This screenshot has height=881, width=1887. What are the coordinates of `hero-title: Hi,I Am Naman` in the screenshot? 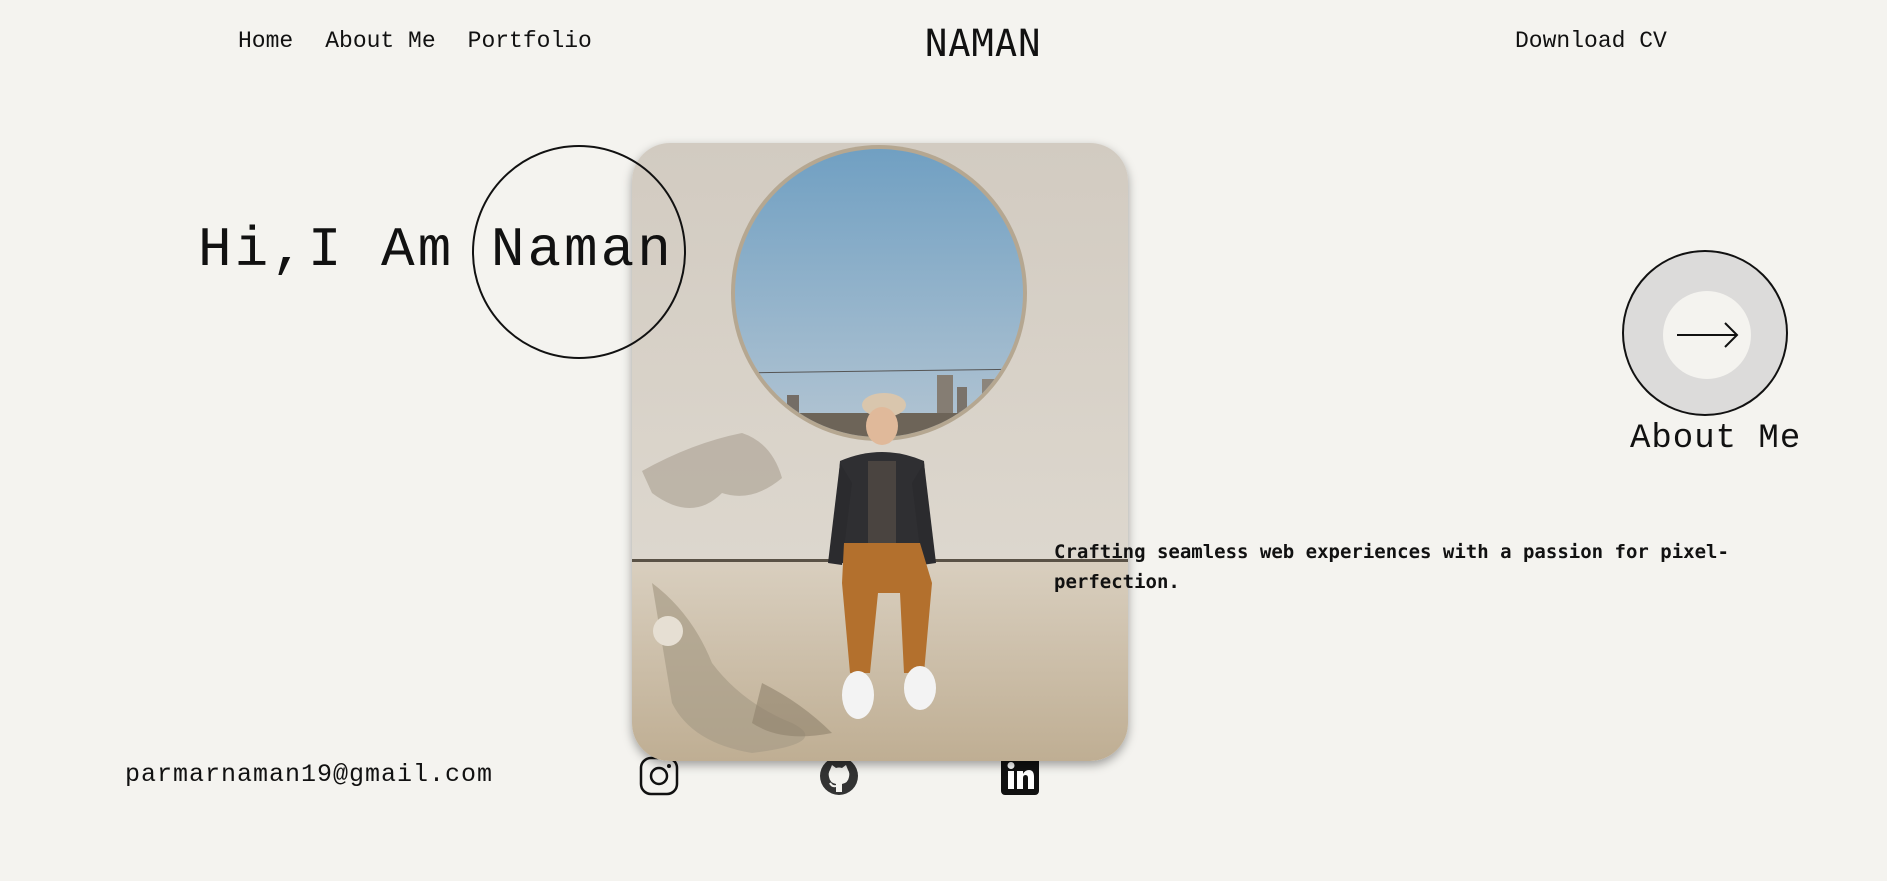 It's located at (436, 250).